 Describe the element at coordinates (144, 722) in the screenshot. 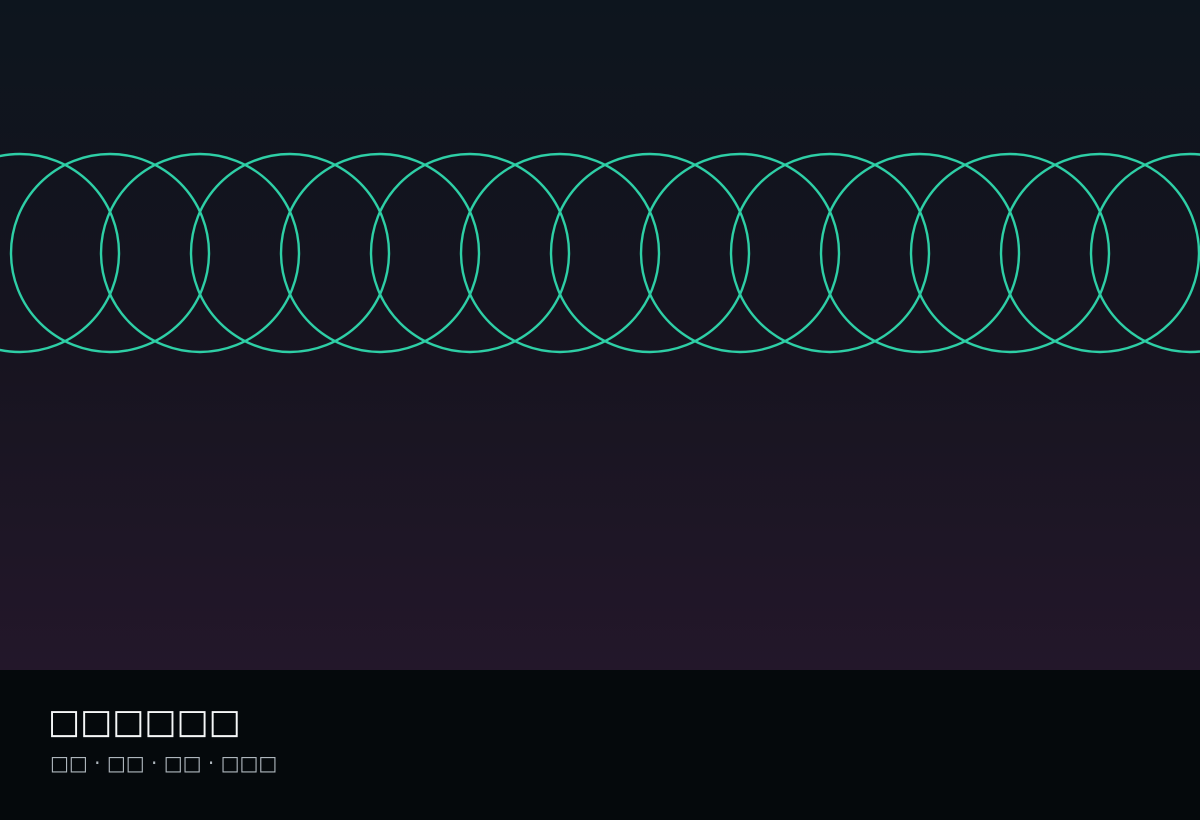

I see `caption-title: □□□□□□` at that location.